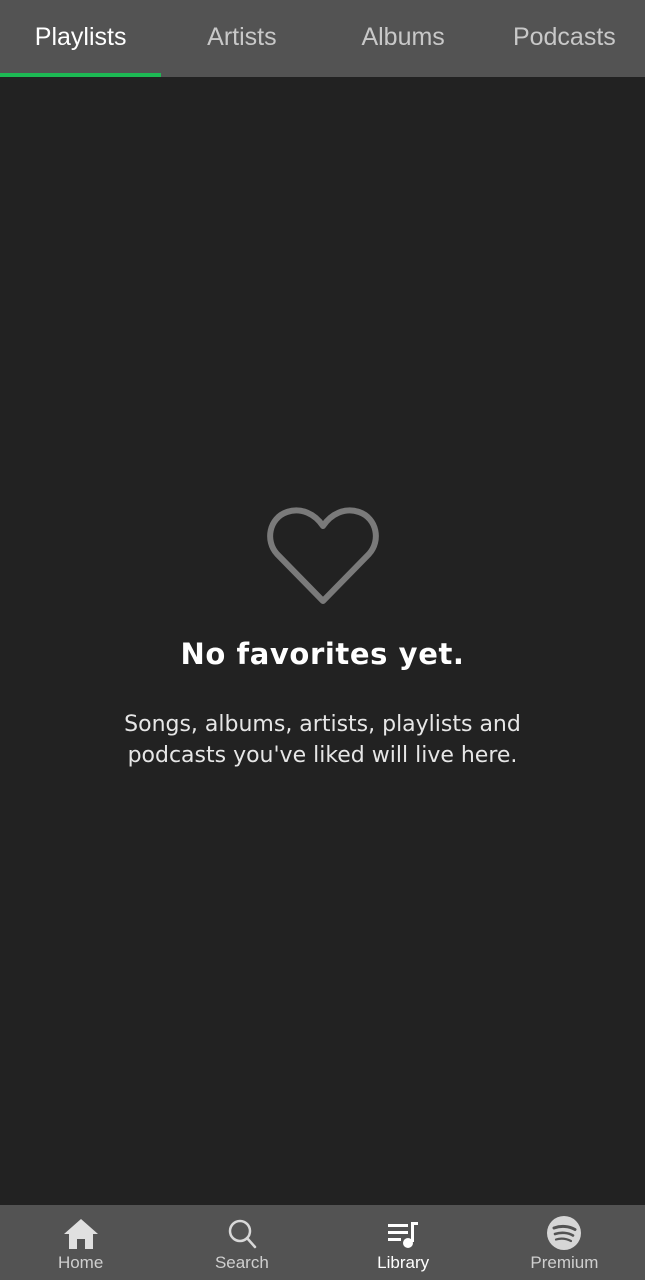 The height and width of the screenshot is (1280, 645). Describe the element at coordinates (564, 1262) in the screenshot. I see `nav-premium-label: Premium` at that location.